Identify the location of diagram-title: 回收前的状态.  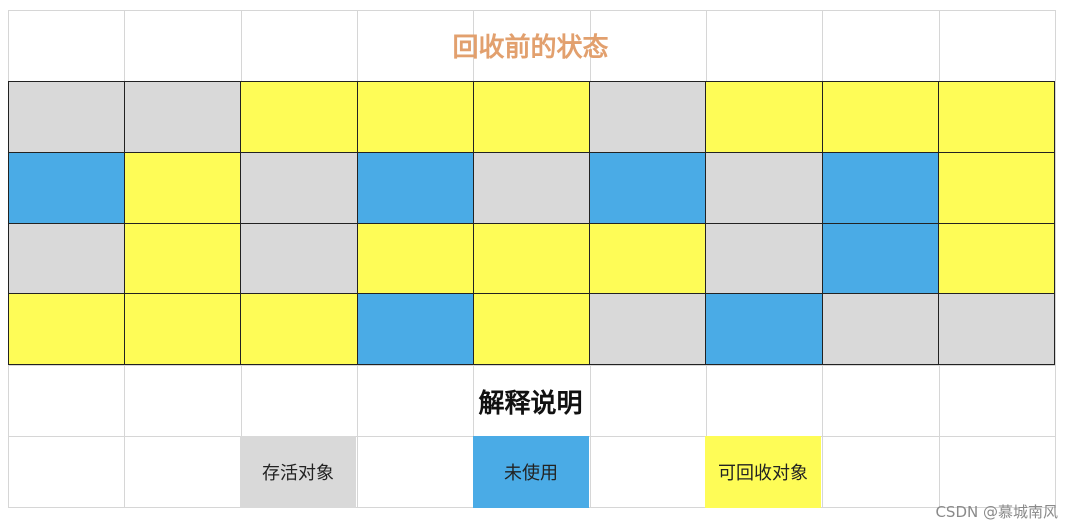
(530, 48).